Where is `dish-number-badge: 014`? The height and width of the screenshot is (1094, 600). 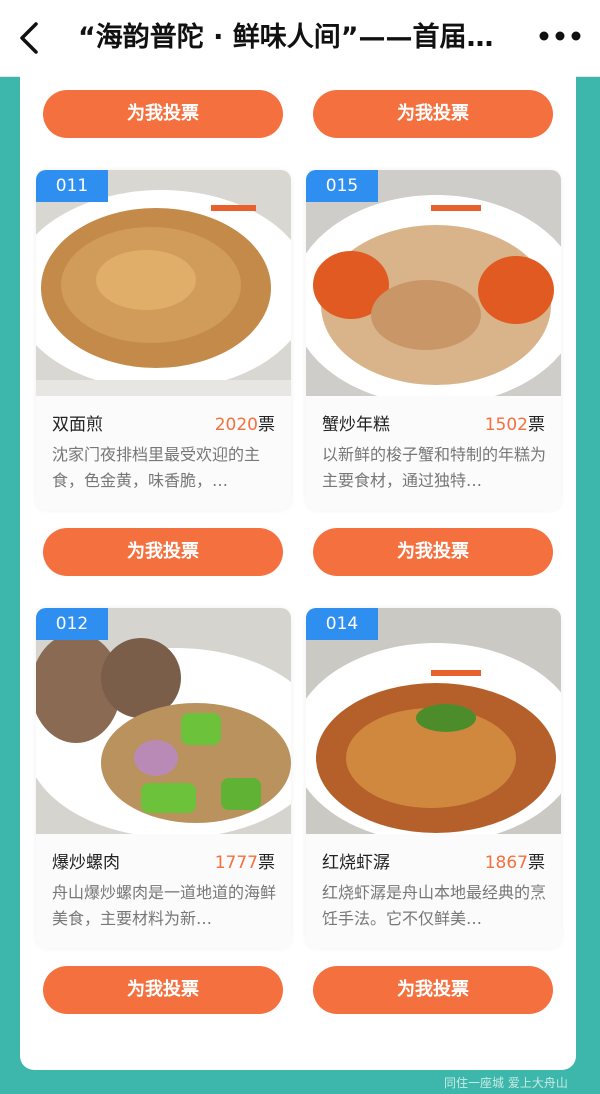
dish-number-badge: 014 is located at coordinates (342, 624).